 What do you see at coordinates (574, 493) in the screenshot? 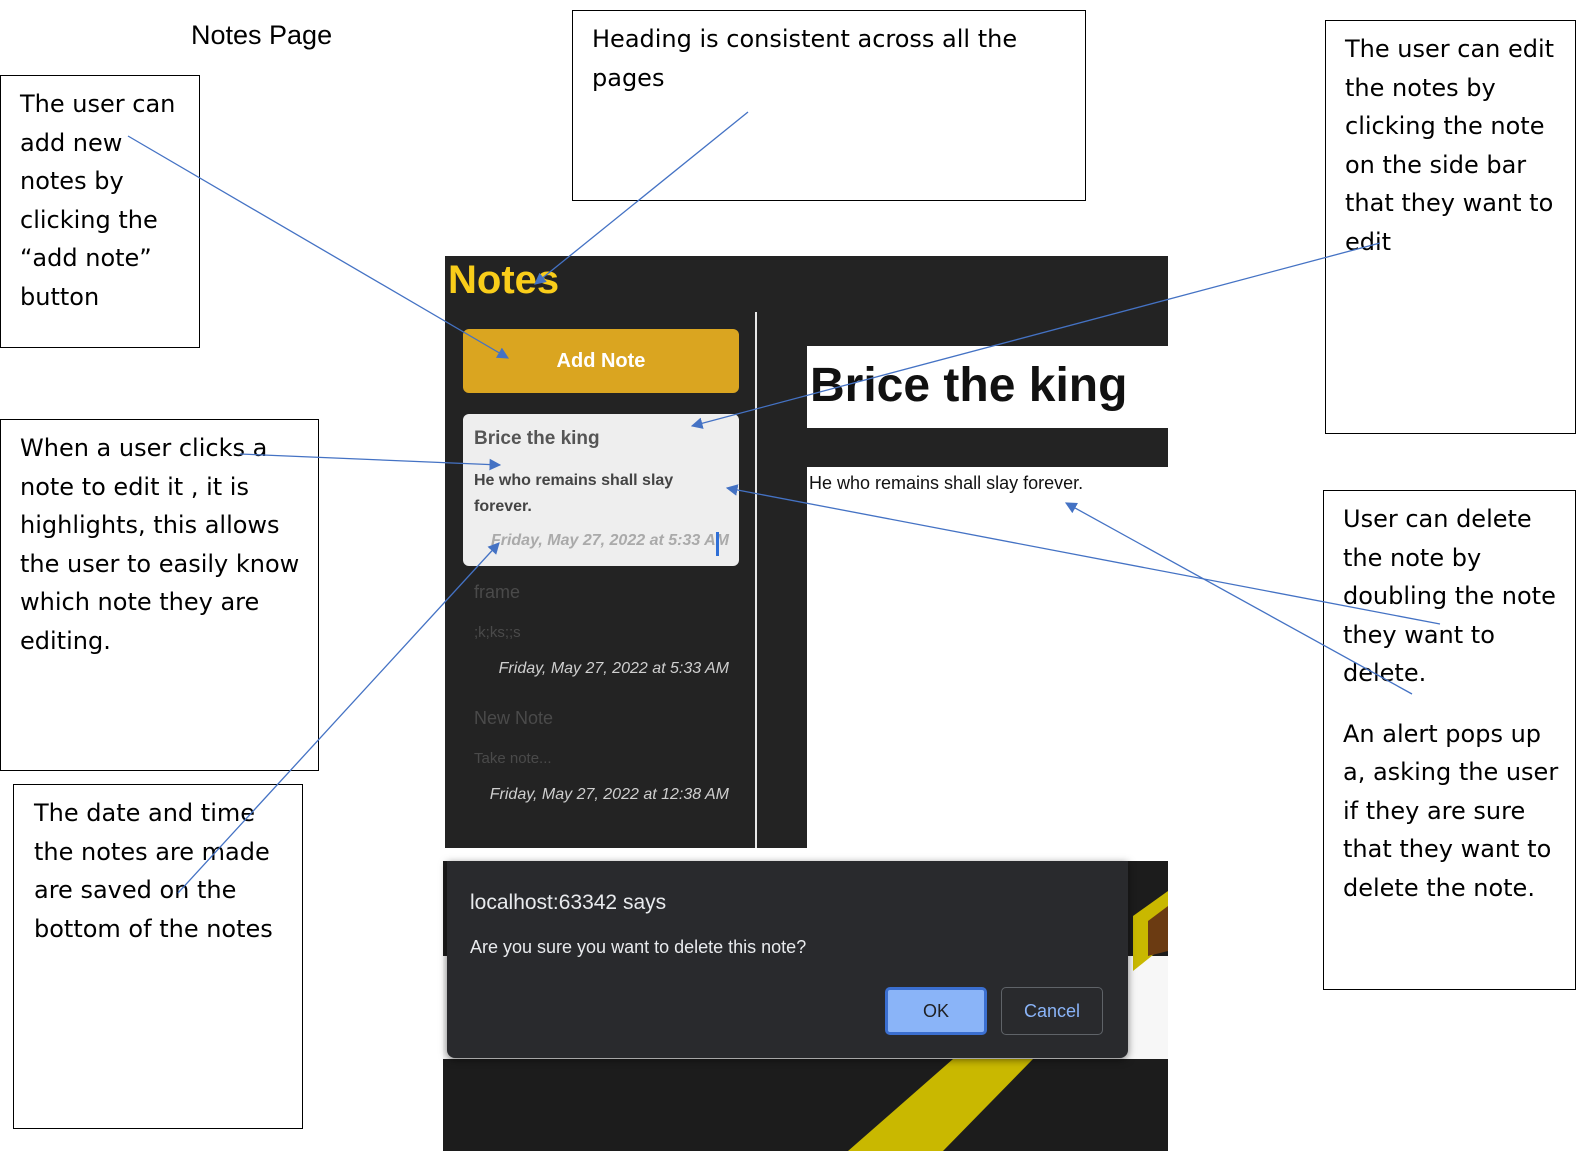
I see `note-body: He who remains shall slay forever.` at bounding box center [574, 493].